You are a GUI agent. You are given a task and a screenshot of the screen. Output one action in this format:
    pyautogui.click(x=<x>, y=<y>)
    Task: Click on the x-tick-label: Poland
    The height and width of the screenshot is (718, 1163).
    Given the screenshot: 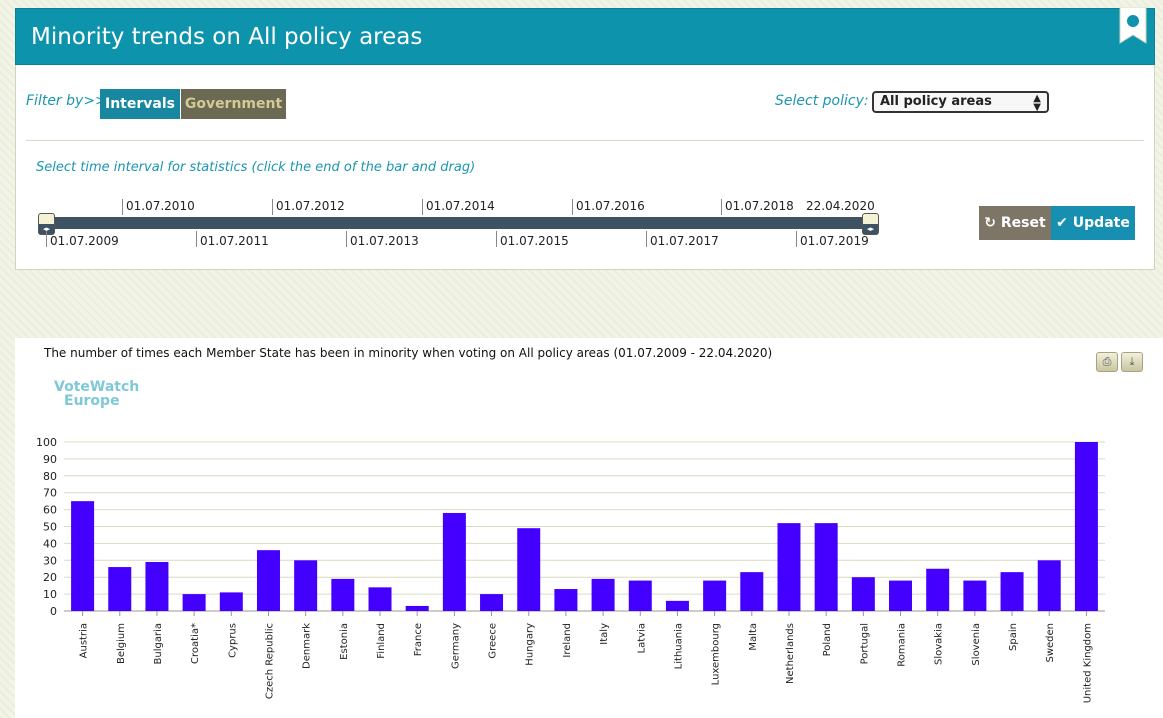 What is the action you would take?
    pyautogui.click(x=827, y=639)
    